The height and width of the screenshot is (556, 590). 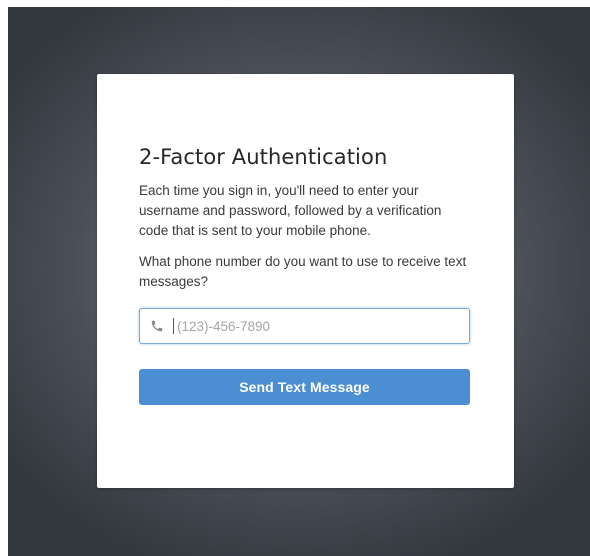 I want to click on send-text-message-button: Send Text Message, so click(x=304, y=387).